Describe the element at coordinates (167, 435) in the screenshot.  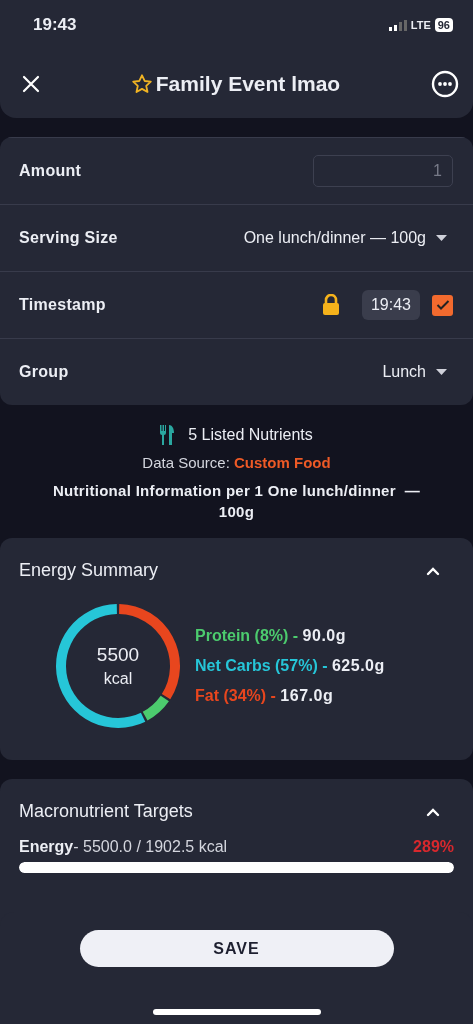
I see `fork-knife-icon` at that location.